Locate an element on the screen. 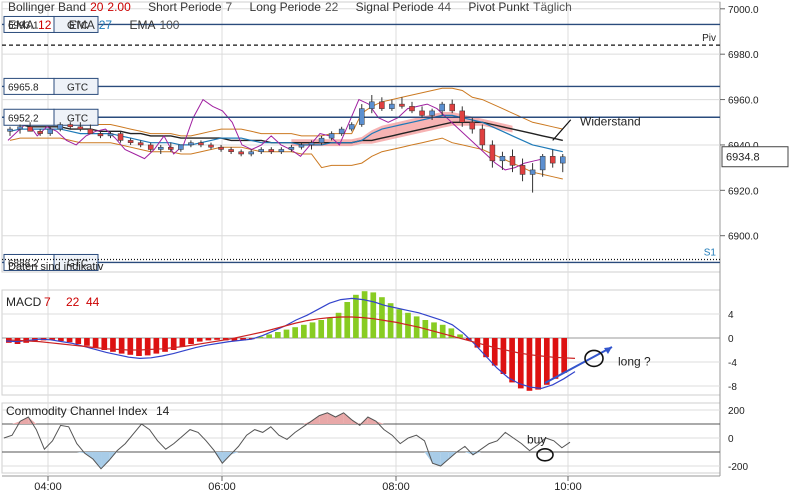  ema-legend: EMA 12 EMA 27 EMA 100 is located at coordinates (95, 25).